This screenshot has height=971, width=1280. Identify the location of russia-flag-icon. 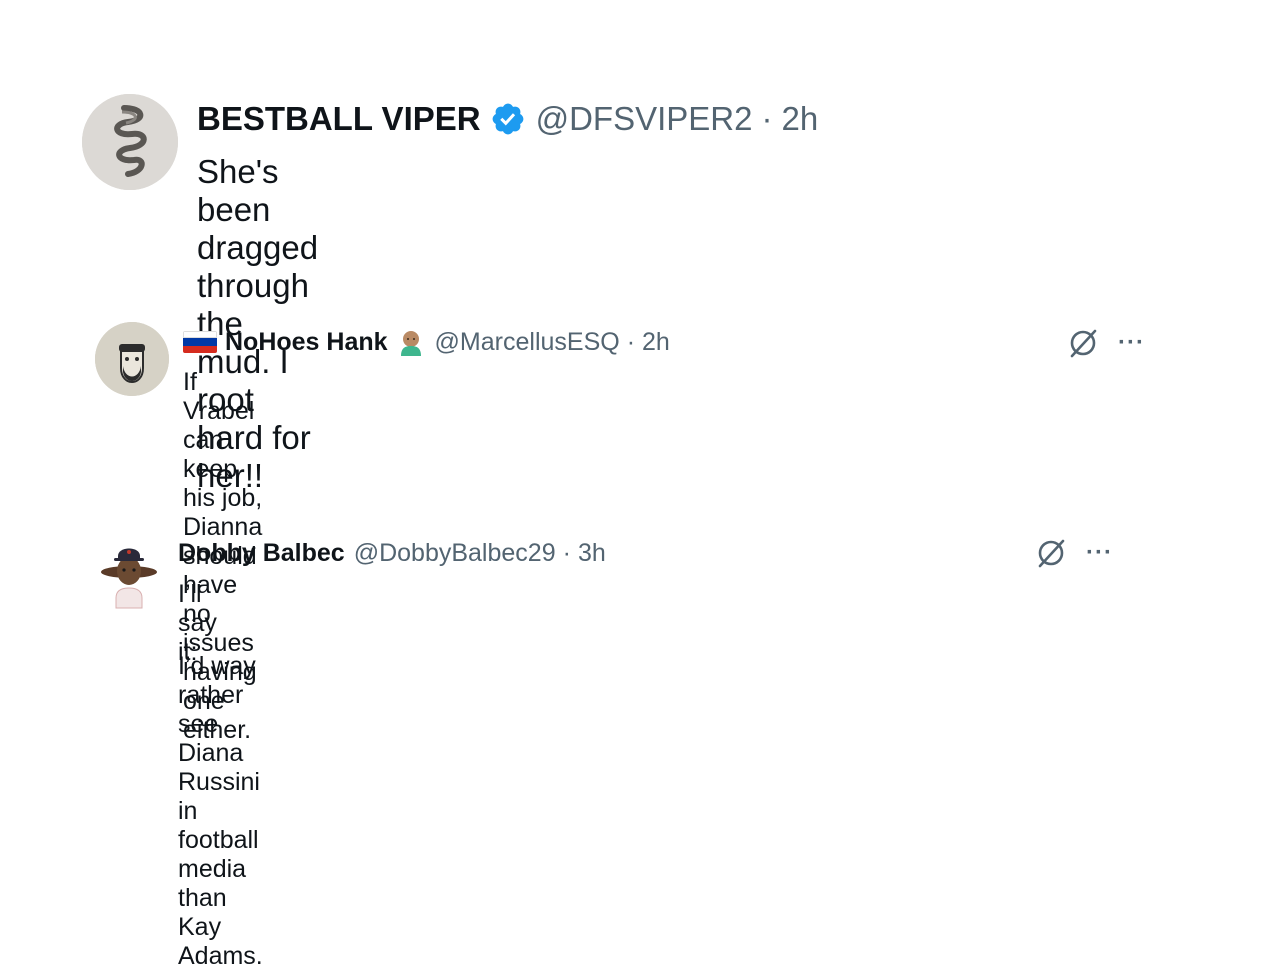
(200, 342).